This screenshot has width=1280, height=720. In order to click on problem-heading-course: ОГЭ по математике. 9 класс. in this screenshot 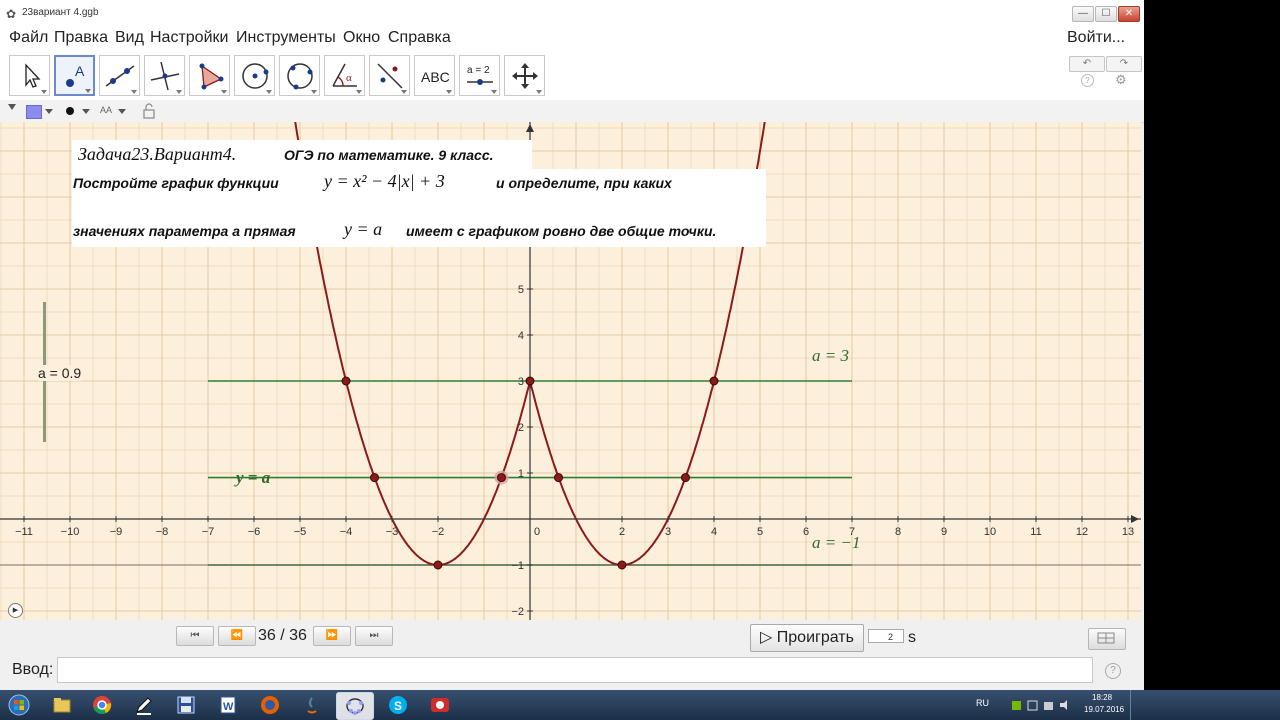, I will do `click(389, 155)`.